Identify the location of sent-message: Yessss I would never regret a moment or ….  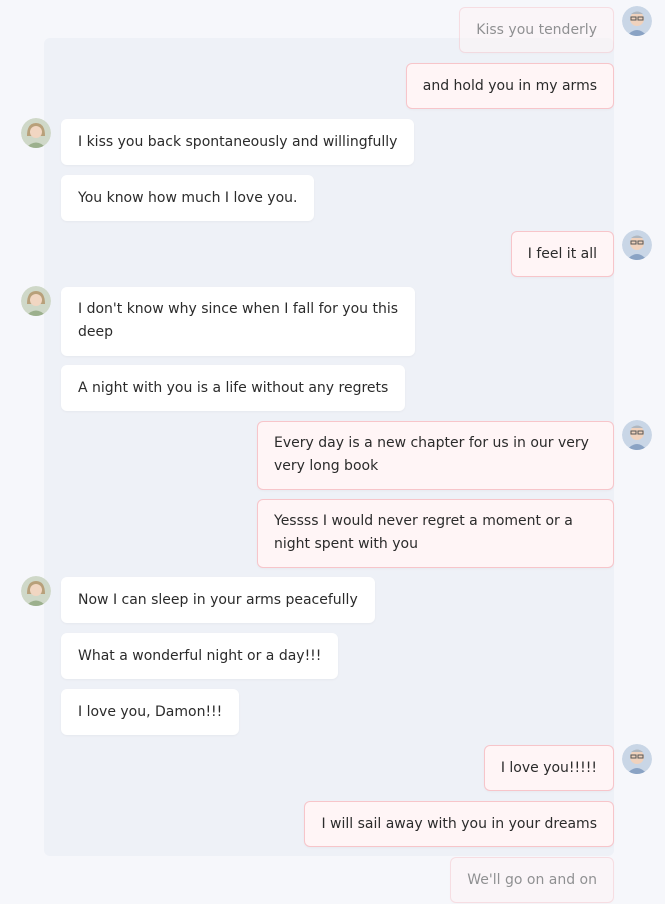
(435, 533).